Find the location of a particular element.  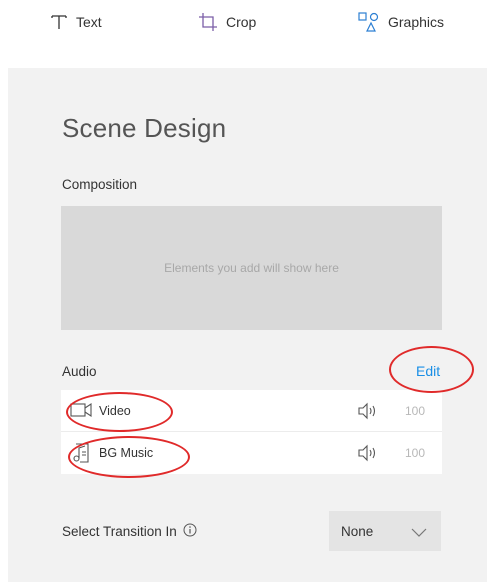

audio-track-list: Video 100 BG Music 100 is located at coordinates (251, 432).